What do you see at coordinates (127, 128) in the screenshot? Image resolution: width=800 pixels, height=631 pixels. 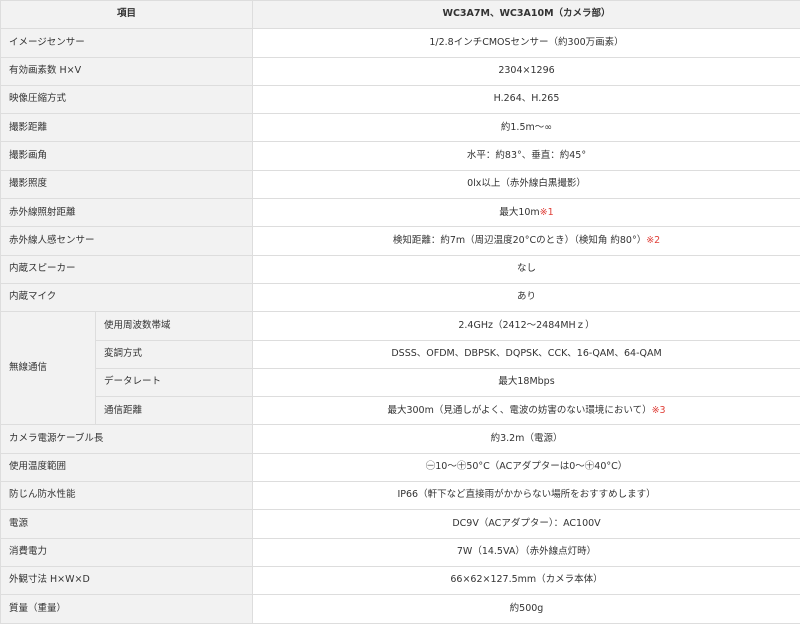 I see `row-label: 撮影距離` at bounding box center [127, 128].